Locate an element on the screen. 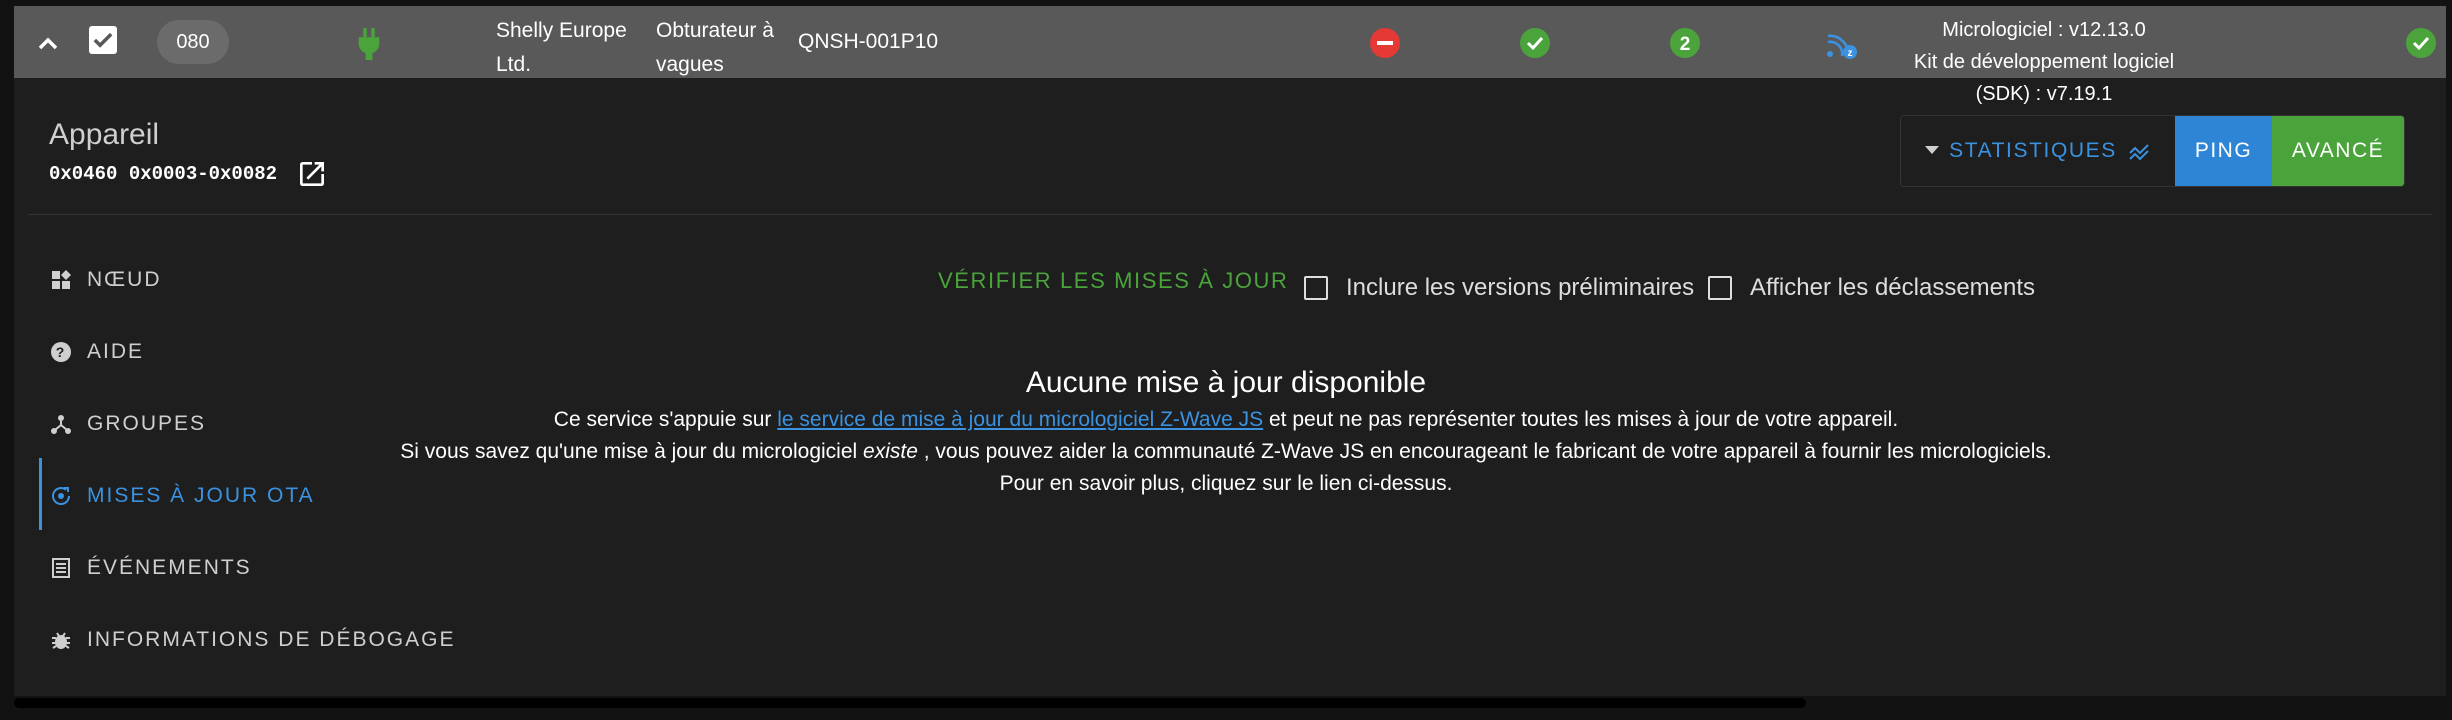 Image resolution: width=2452 pixels, height=720 pixels. tab-events: ÉVÉNEMENTS is located at coordinates (150, 568).